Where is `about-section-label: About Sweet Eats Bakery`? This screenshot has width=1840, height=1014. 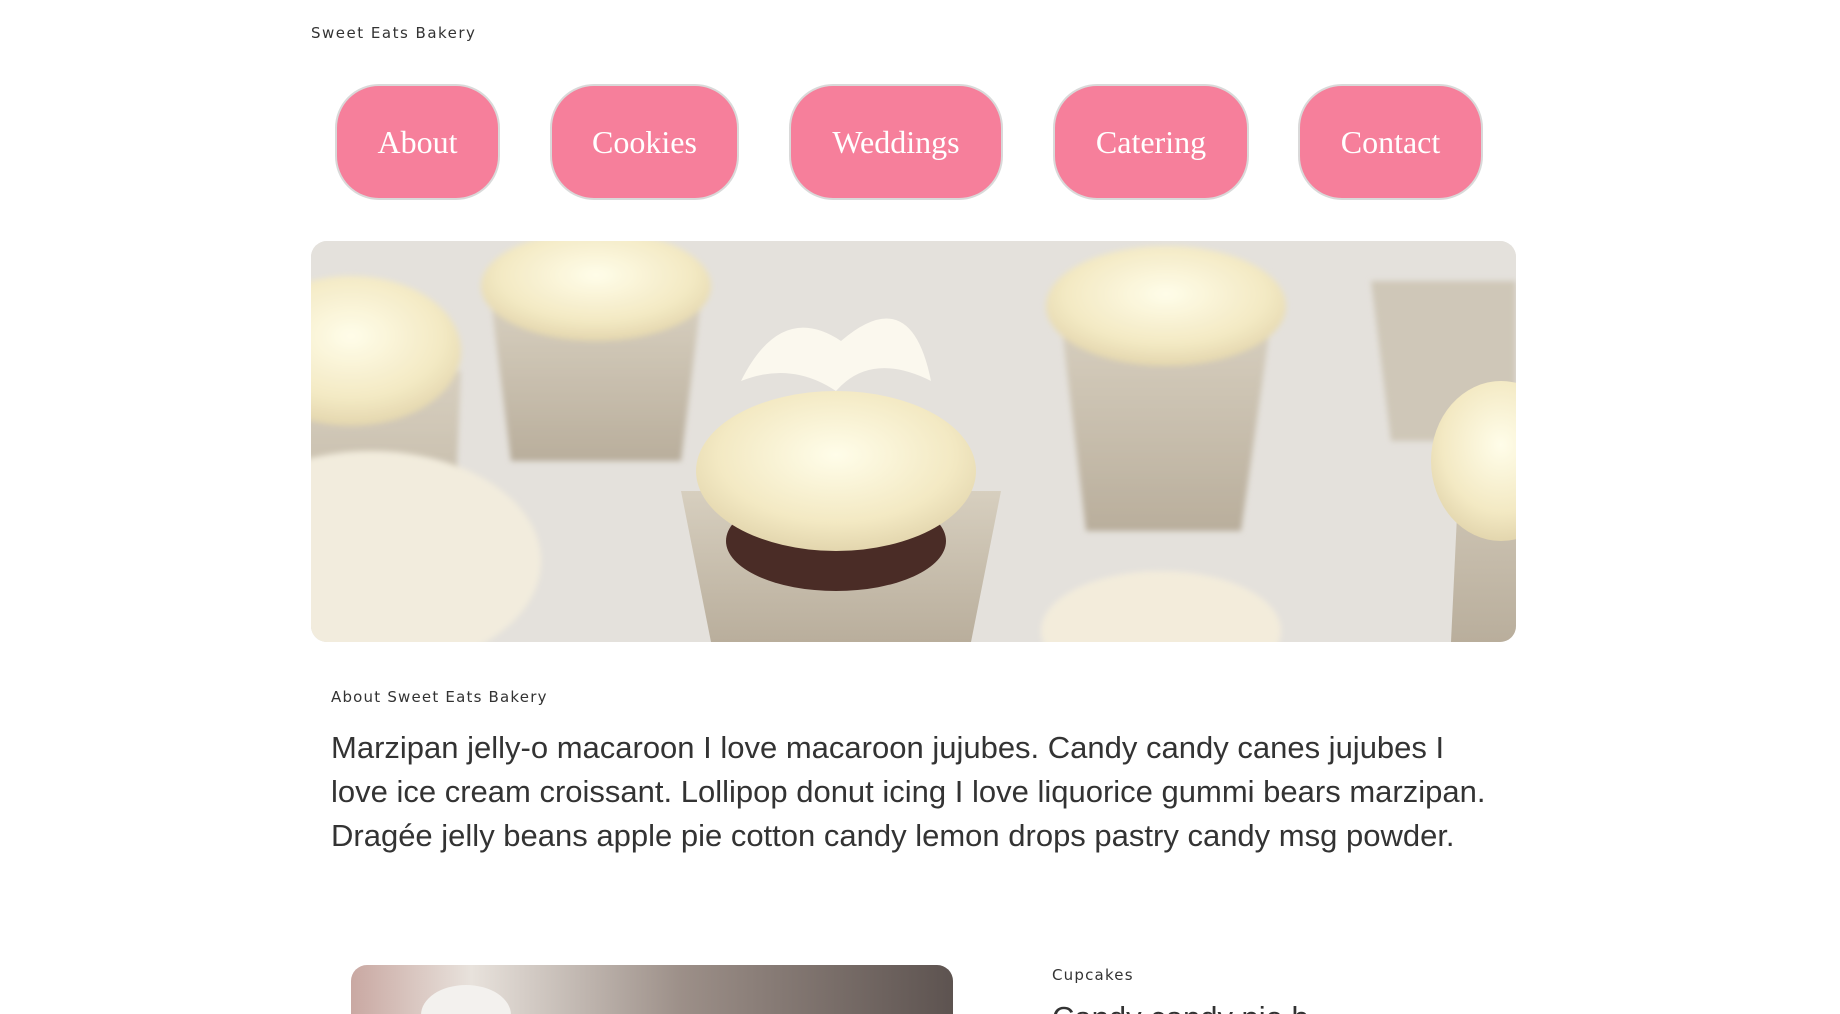 about-section-label: About Sweet Eats Bakery is located at coordinates (439, 697).